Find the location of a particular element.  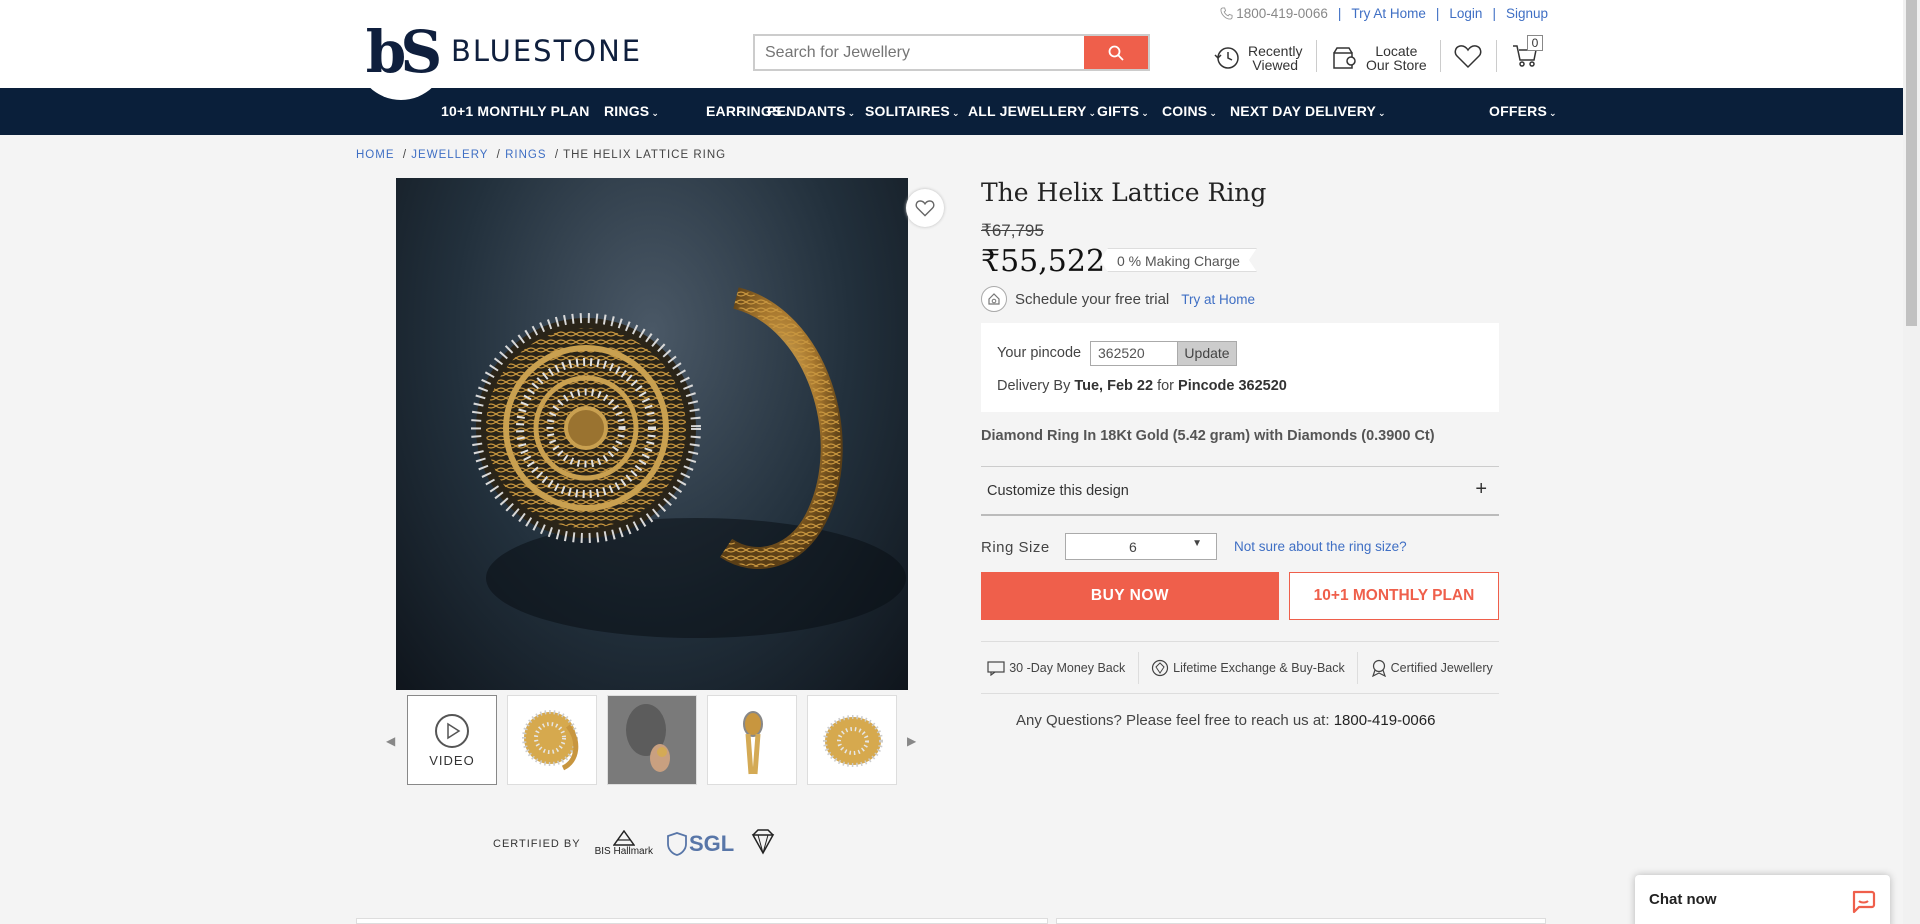

delivery-date: Tue, Feb 22 is located at coordinates (1114, 386).